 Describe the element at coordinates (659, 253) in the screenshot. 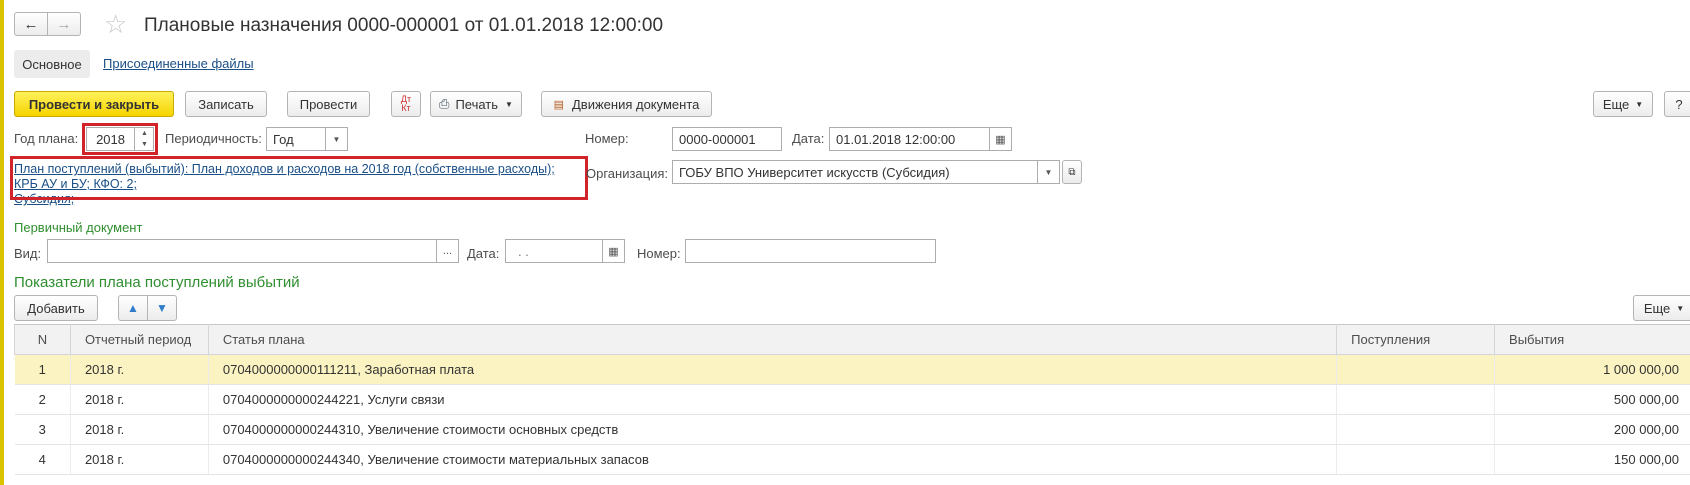

I see `primary-number-label: Номер:` at that location.